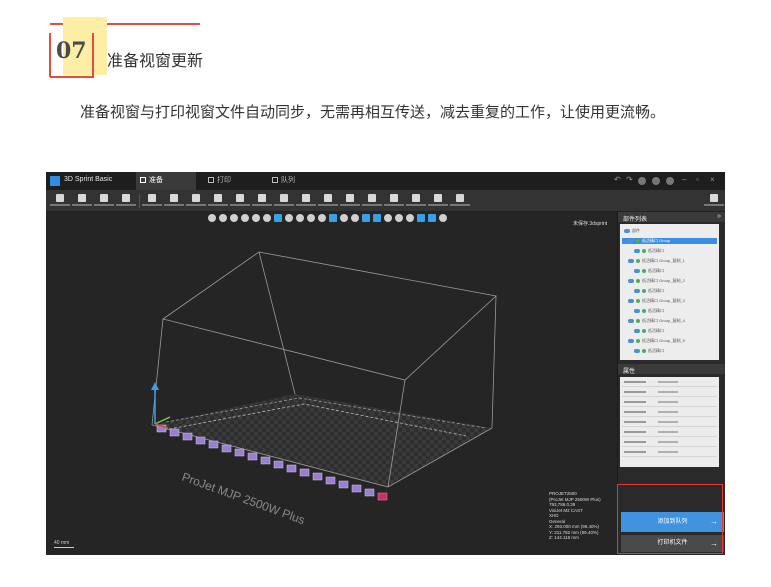  Describe the element at coordinates (60, 198) in the screenshot. I see `file-icon` at that location.